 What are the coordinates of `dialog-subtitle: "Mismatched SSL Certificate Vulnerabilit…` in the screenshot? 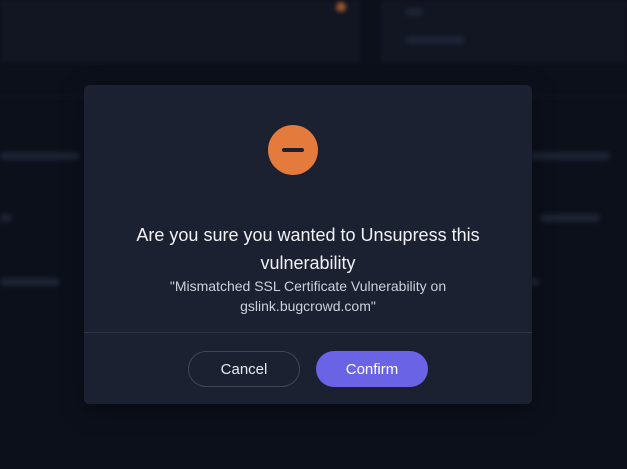 It's located at (308, 296).